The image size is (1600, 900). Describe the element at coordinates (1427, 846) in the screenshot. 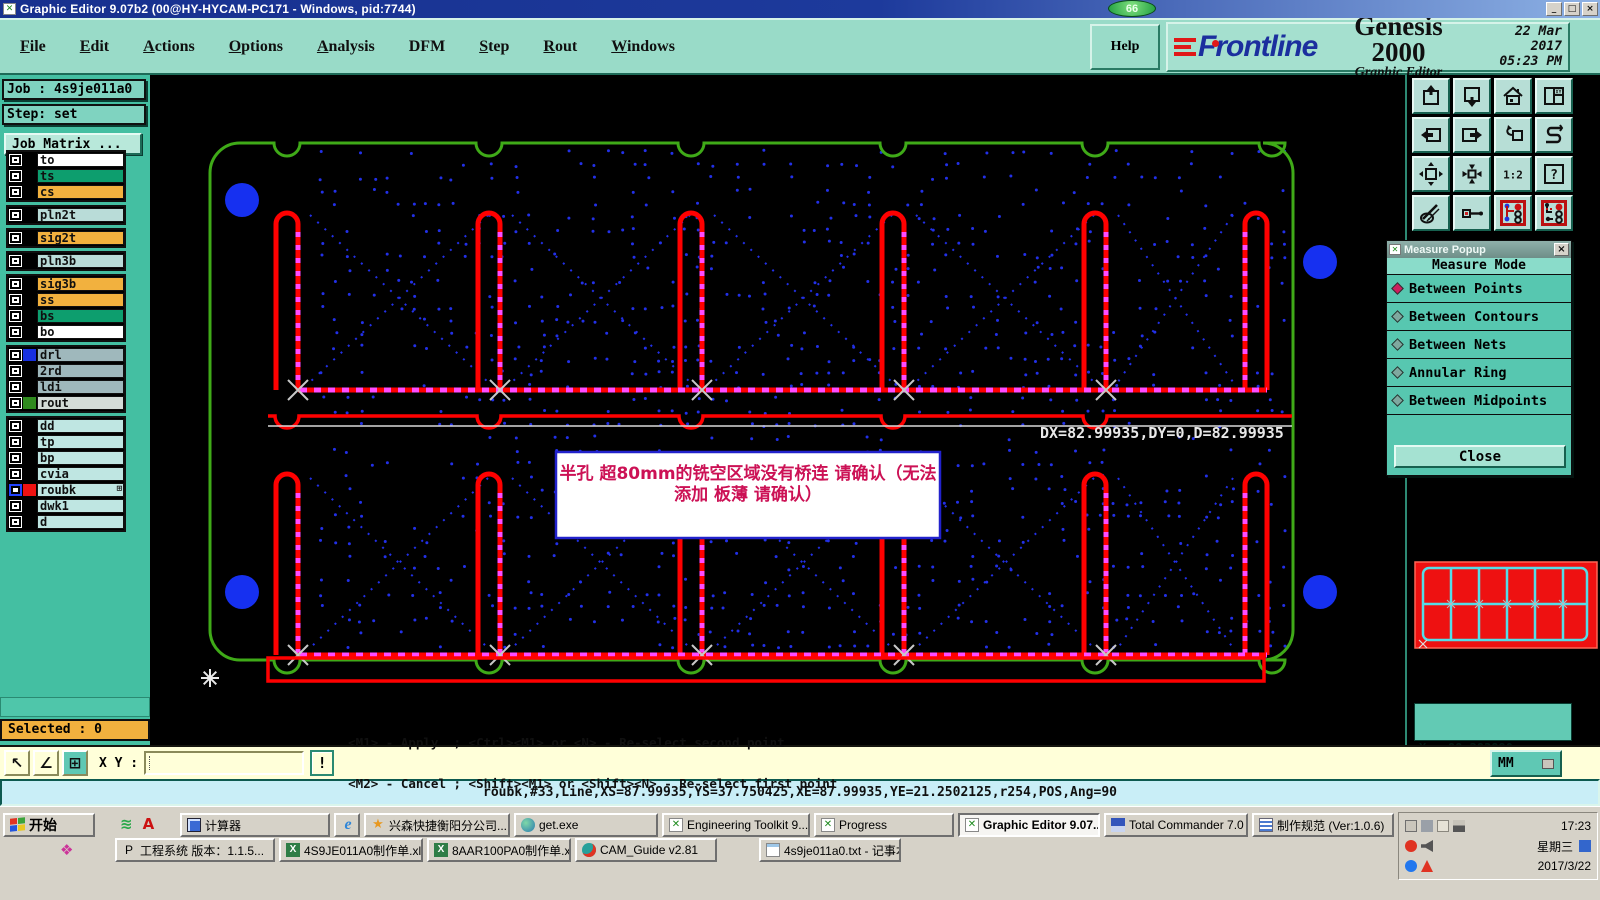

I see `volume-icon` at that location.